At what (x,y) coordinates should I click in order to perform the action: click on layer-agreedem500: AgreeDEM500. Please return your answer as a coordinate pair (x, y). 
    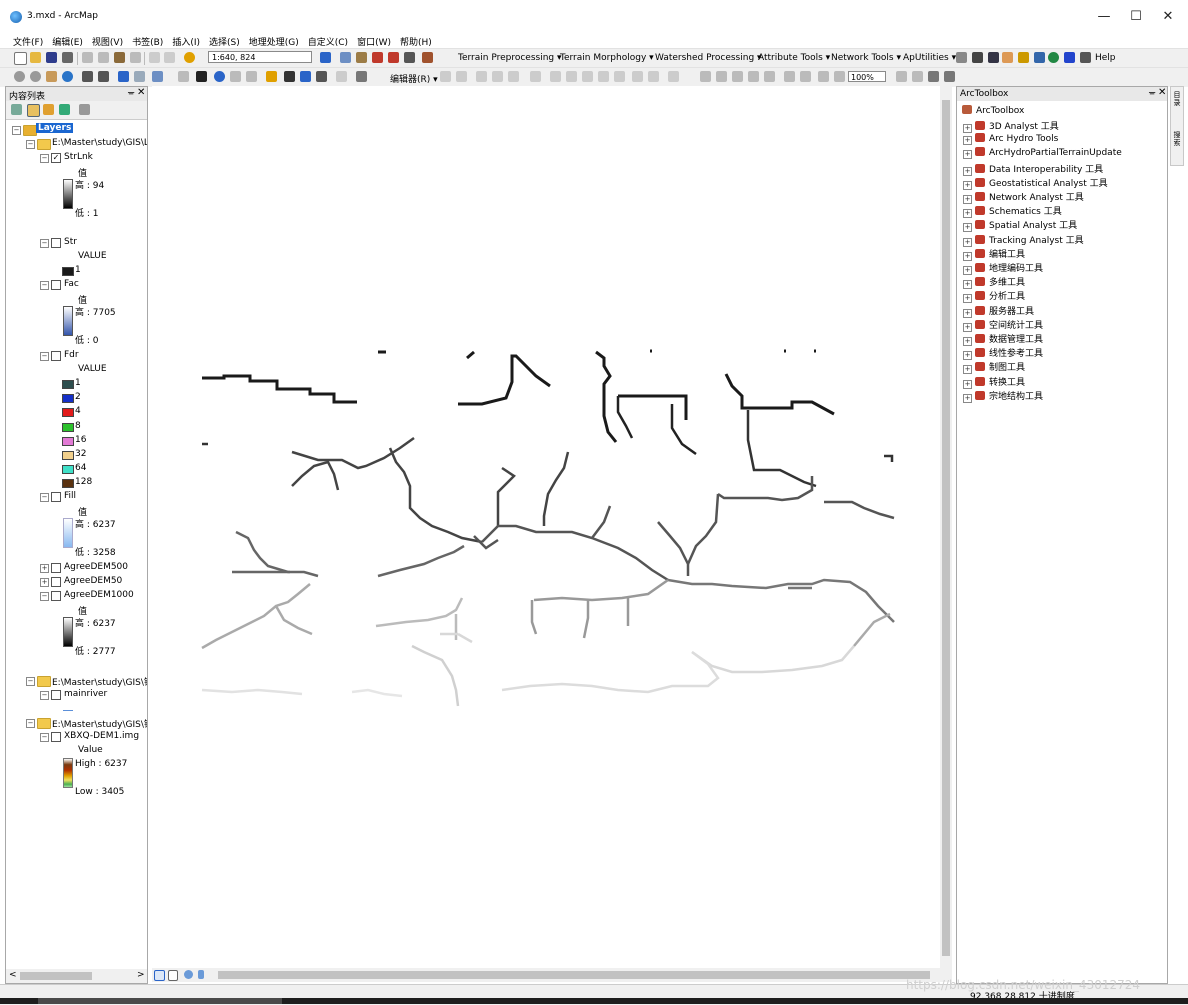
    Looking at the image, I should click on (96, 567).